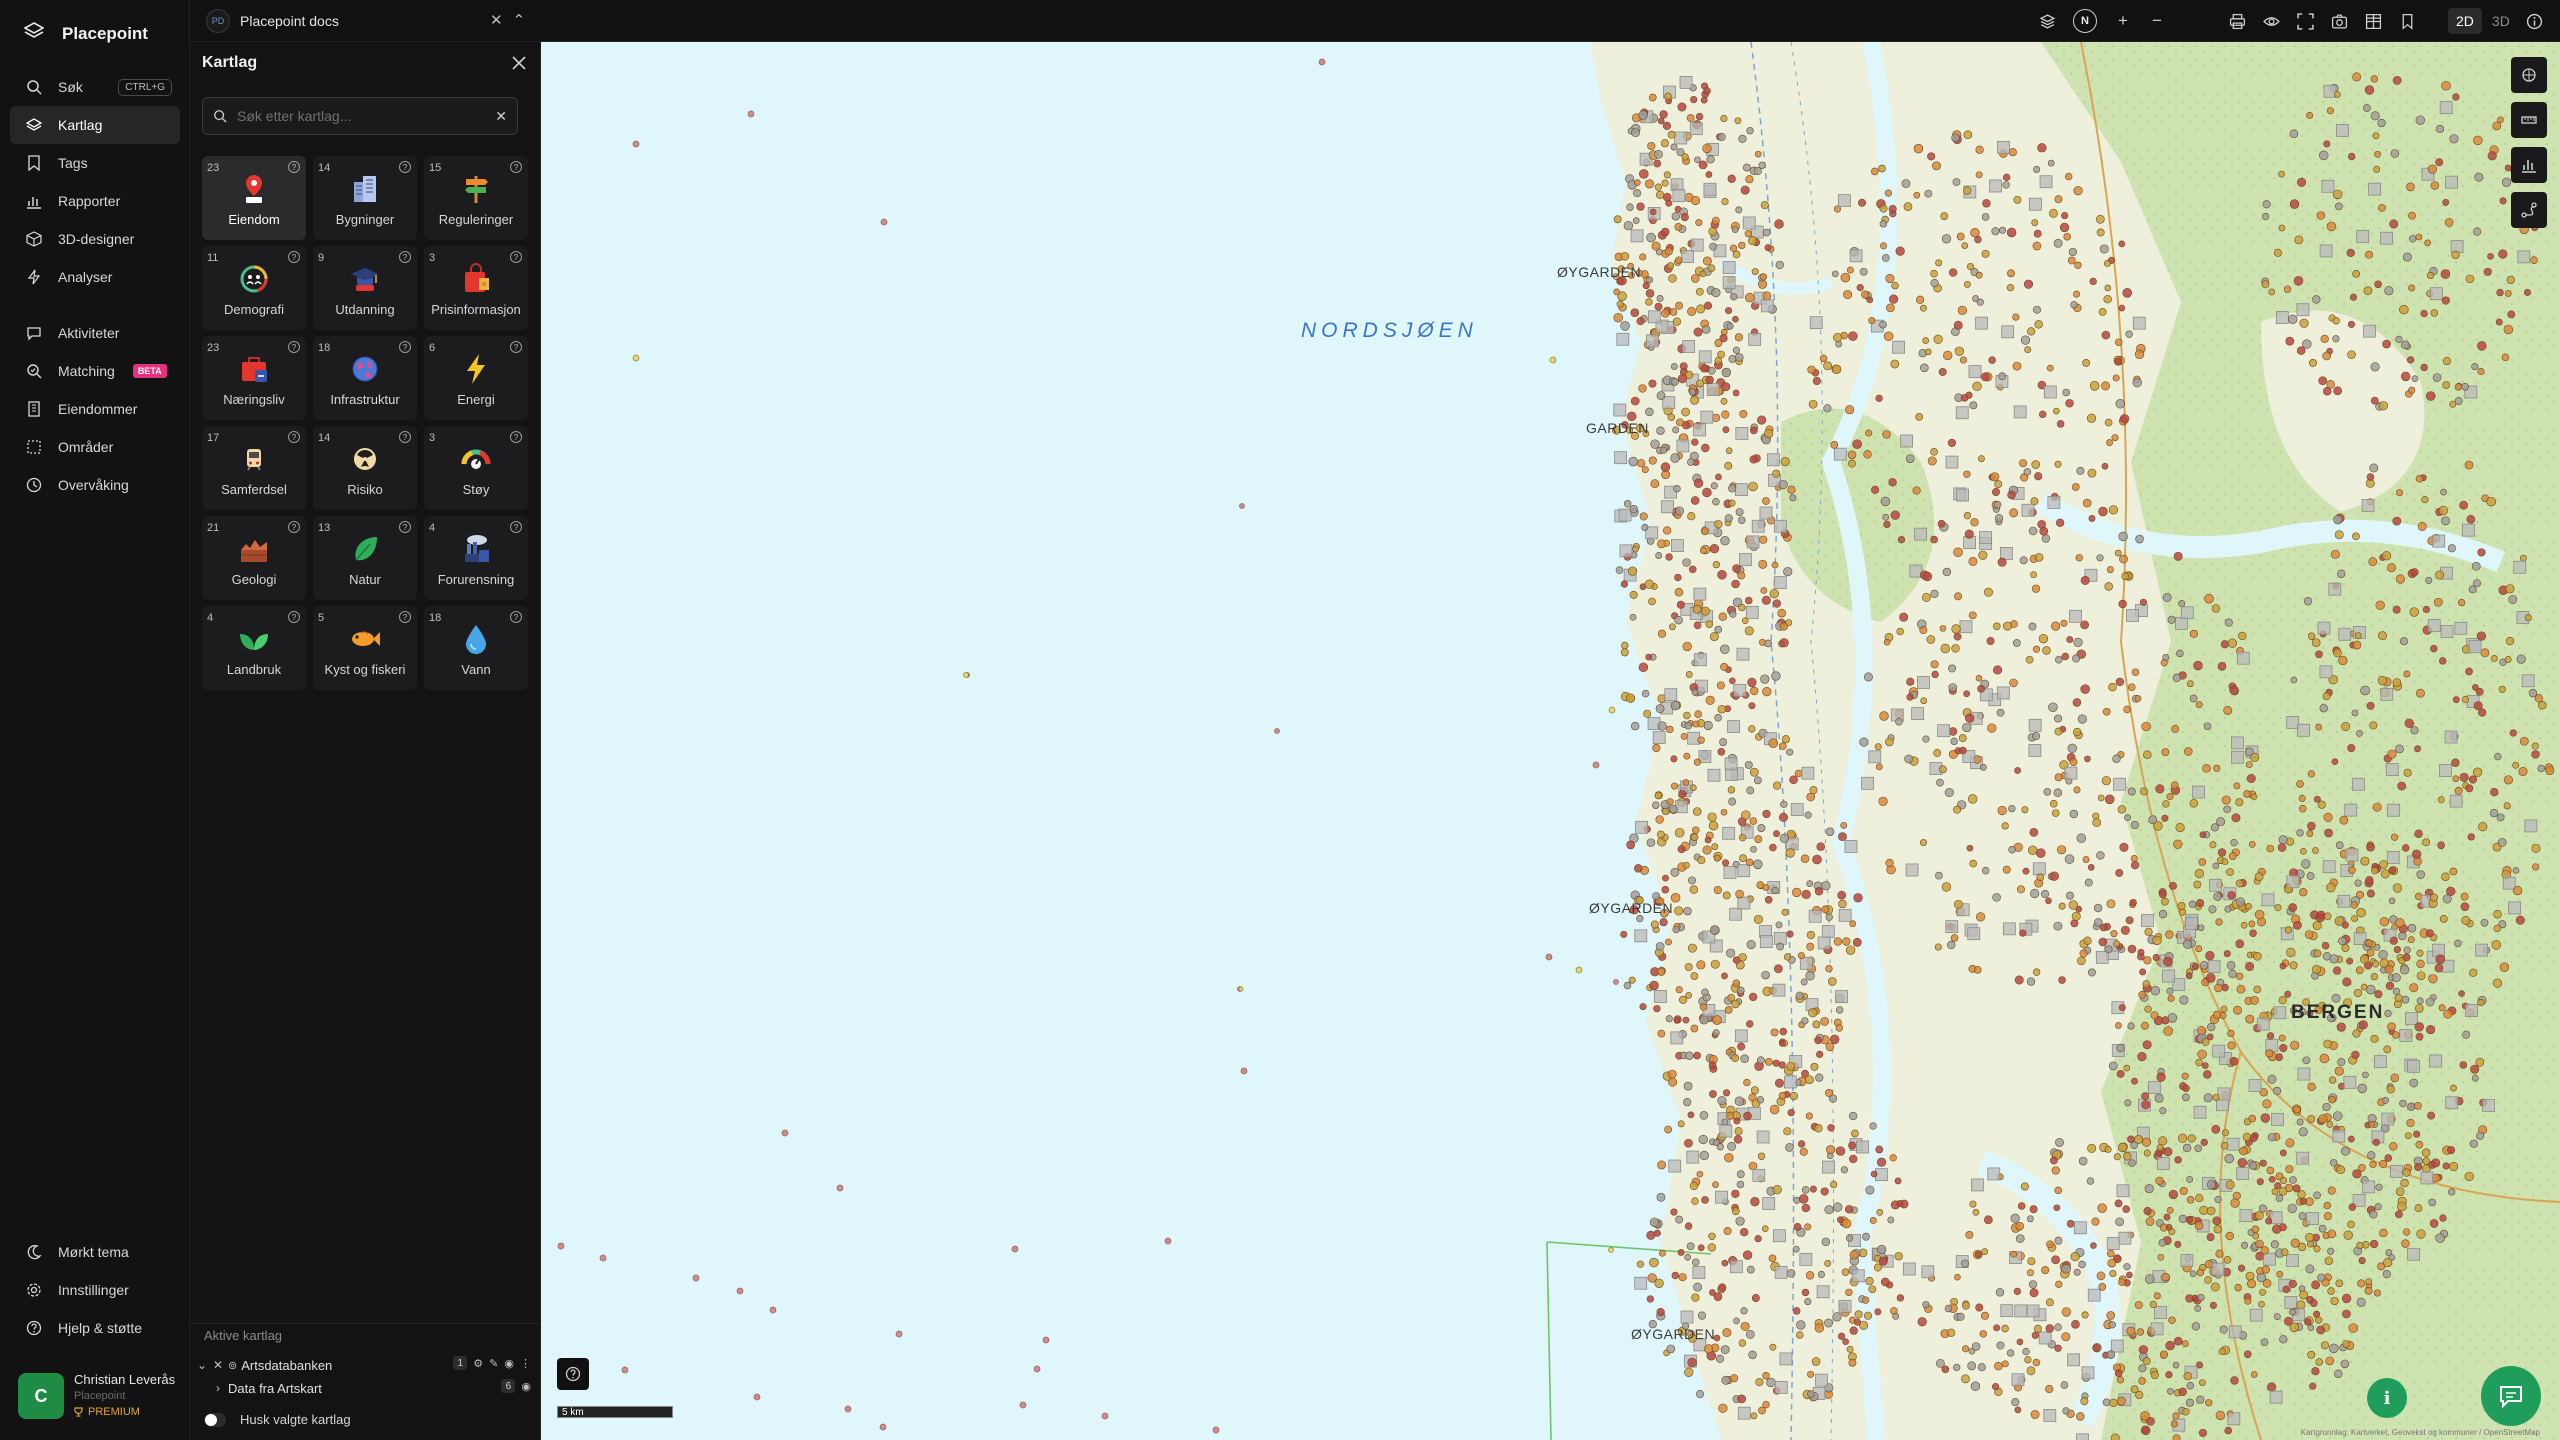 The width and height of the screenshot is (2560, 1440). I want to click on nav-item-matching: Matching BETA, so click(95, 371).